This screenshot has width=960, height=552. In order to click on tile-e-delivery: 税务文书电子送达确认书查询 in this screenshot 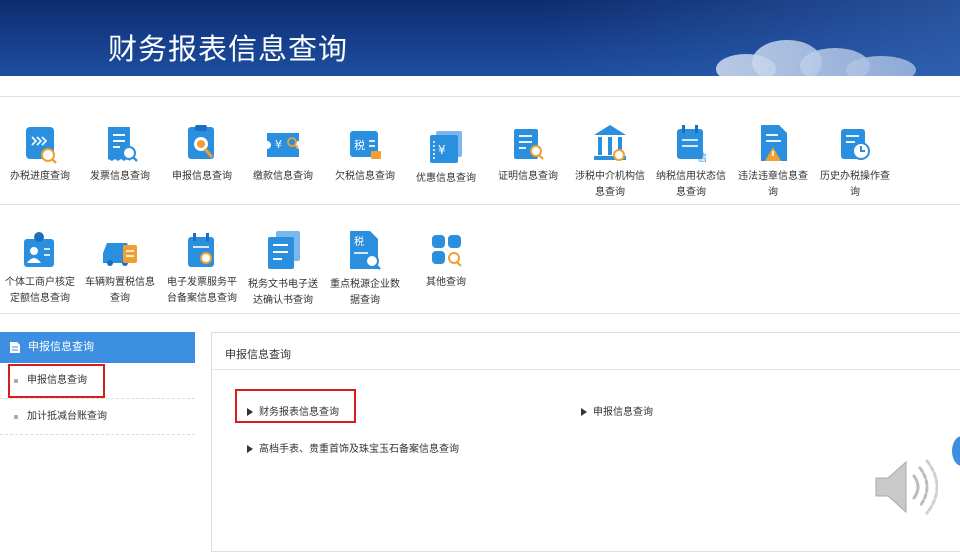, I will do `click(283, 269)`.